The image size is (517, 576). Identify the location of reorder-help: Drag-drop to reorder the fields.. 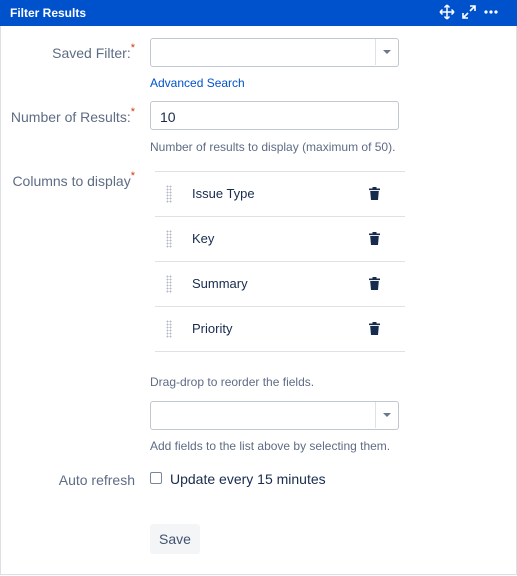
(232, 382).